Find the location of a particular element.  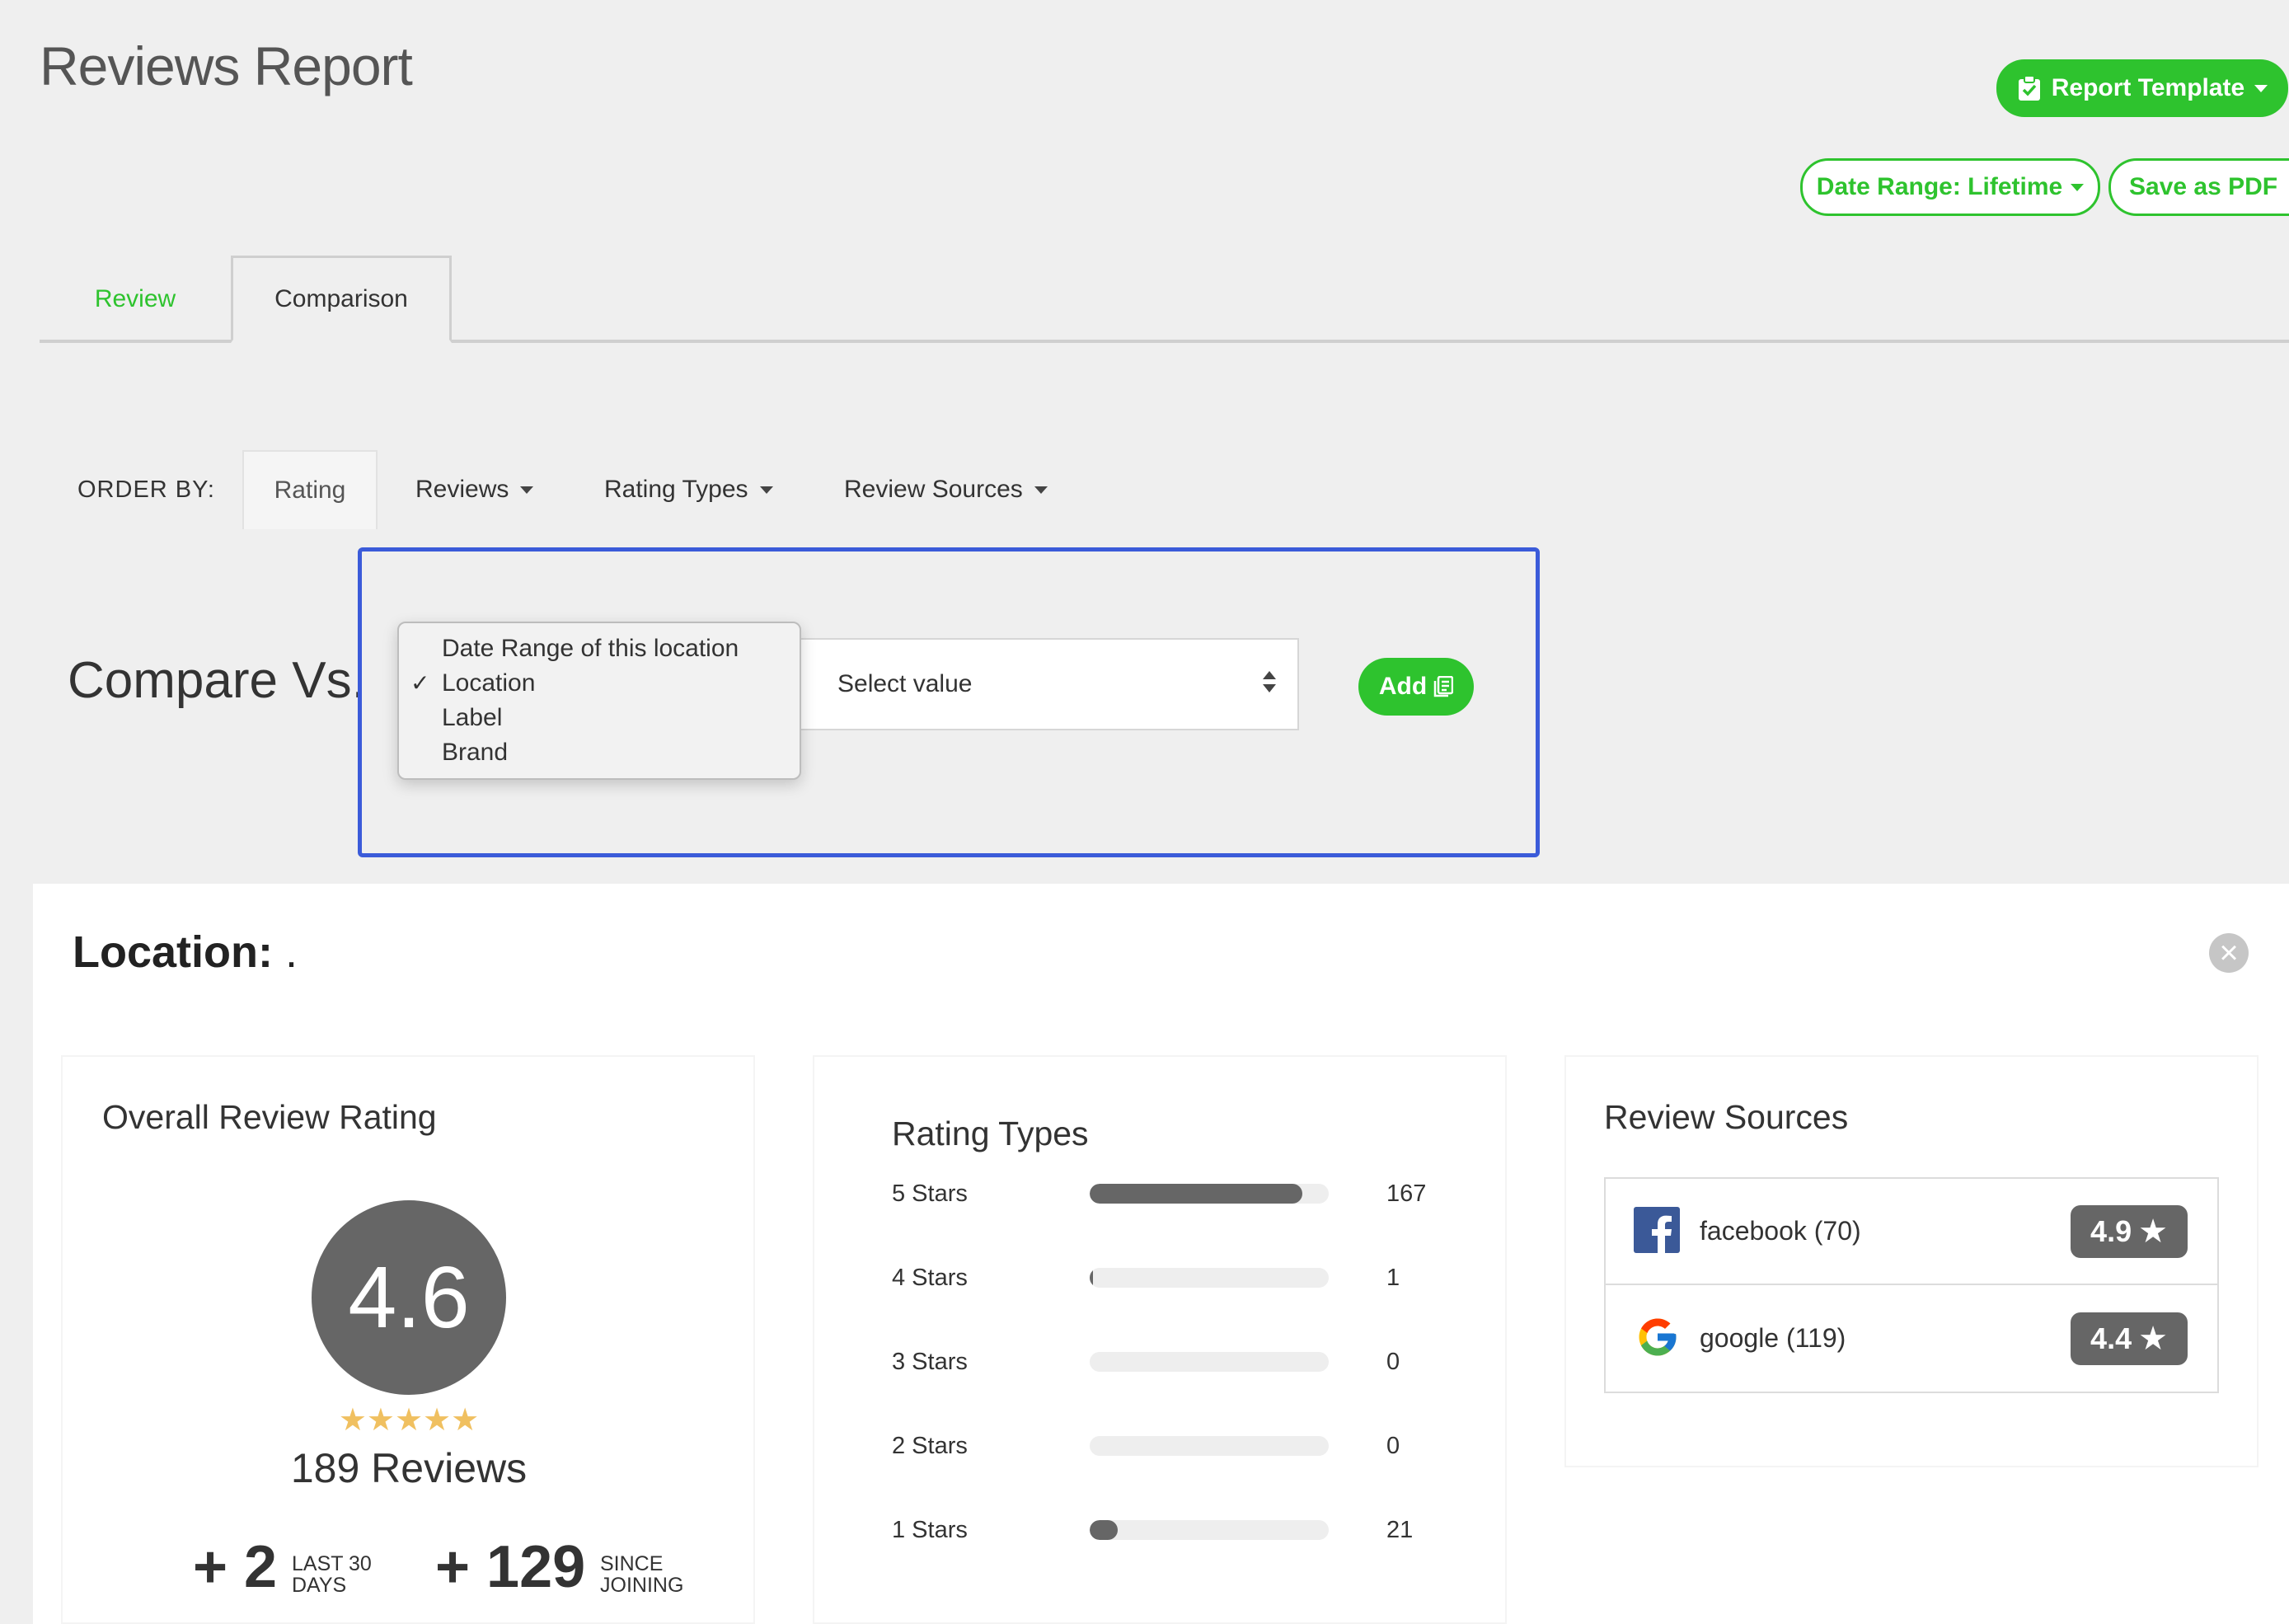

date-range-button: Date Range: Lifetime is located at coordinates (1950, 187).